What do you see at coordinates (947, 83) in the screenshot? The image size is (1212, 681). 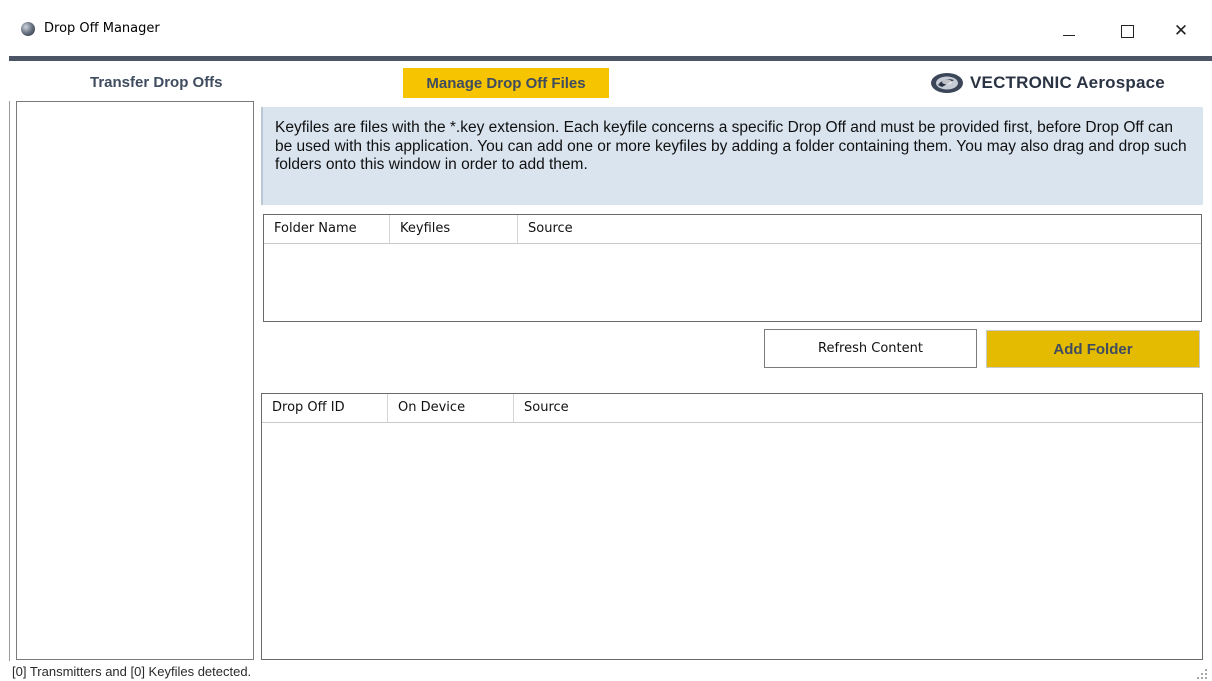 I see `vectronic-logo-icon` at bounding box center [947, 83].